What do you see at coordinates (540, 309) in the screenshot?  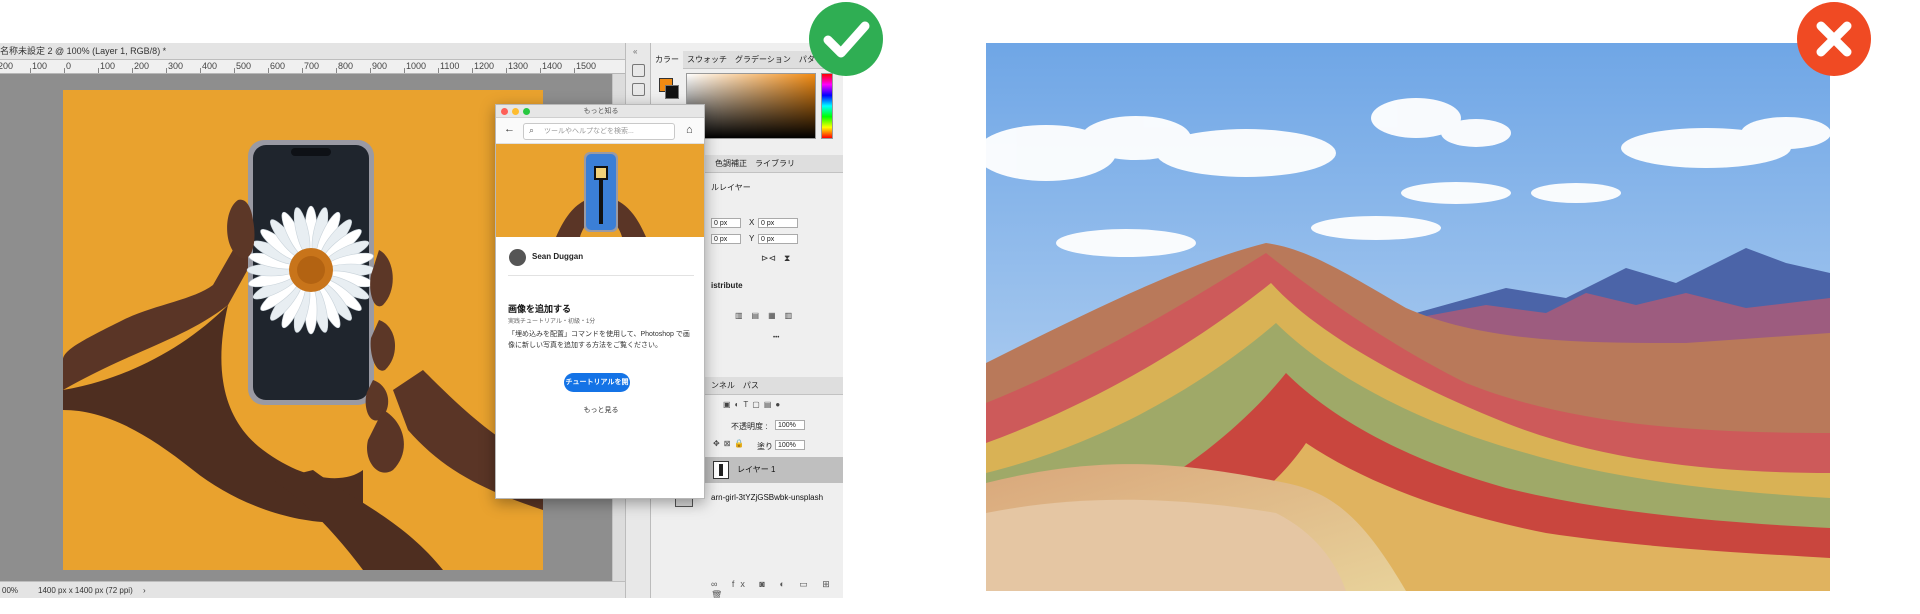 I see `tutorial-heading: 画像を追加する` at bounding box center [540, 309].